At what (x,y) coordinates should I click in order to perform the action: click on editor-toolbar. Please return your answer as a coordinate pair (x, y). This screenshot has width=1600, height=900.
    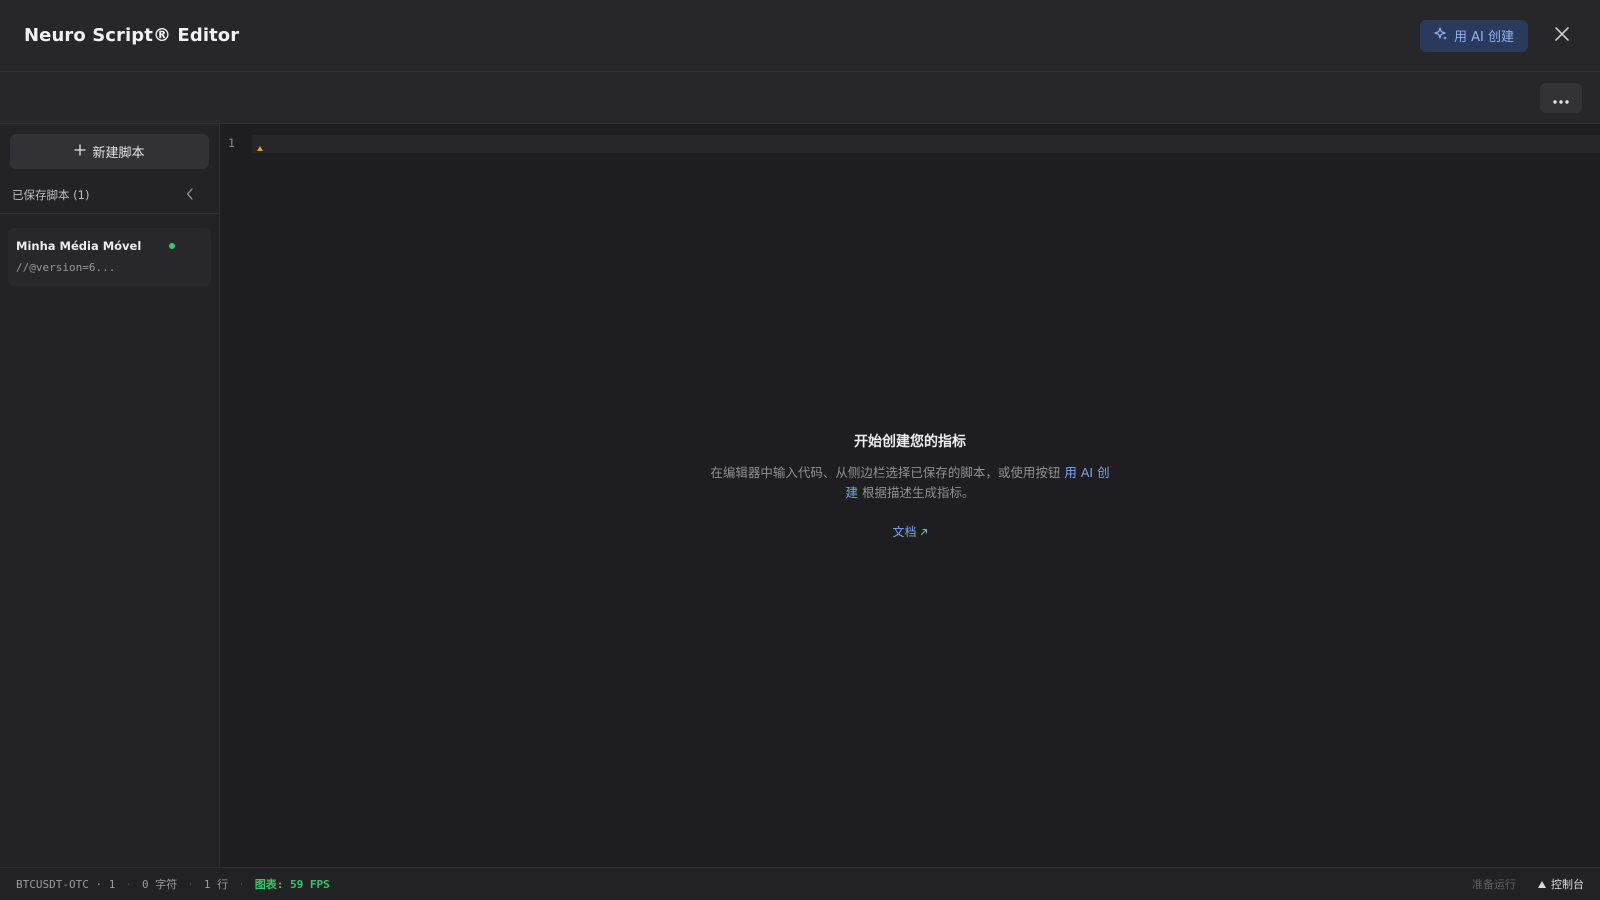
    Looking at the image, I should click on (800, 98).